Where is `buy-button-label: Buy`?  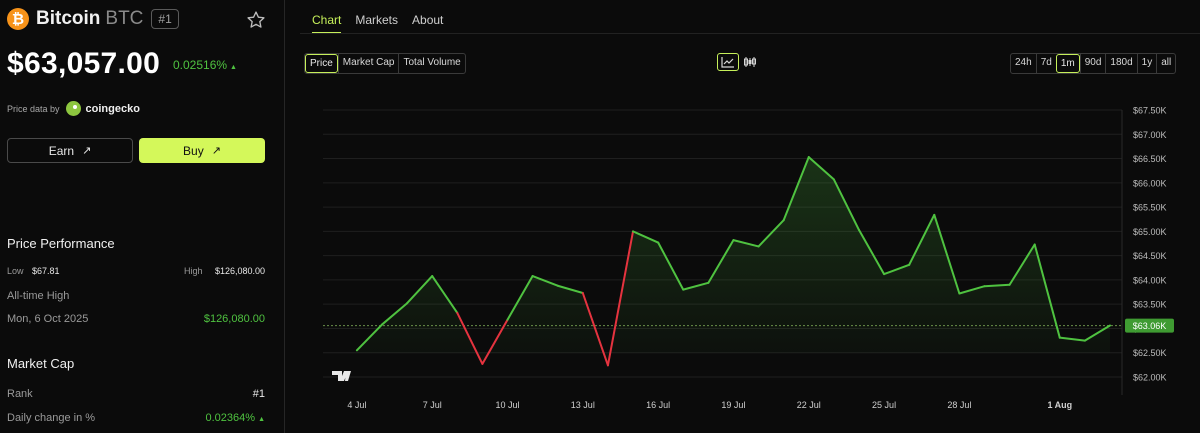 buy-button-label: Buy is located at coordinates (193, 150).